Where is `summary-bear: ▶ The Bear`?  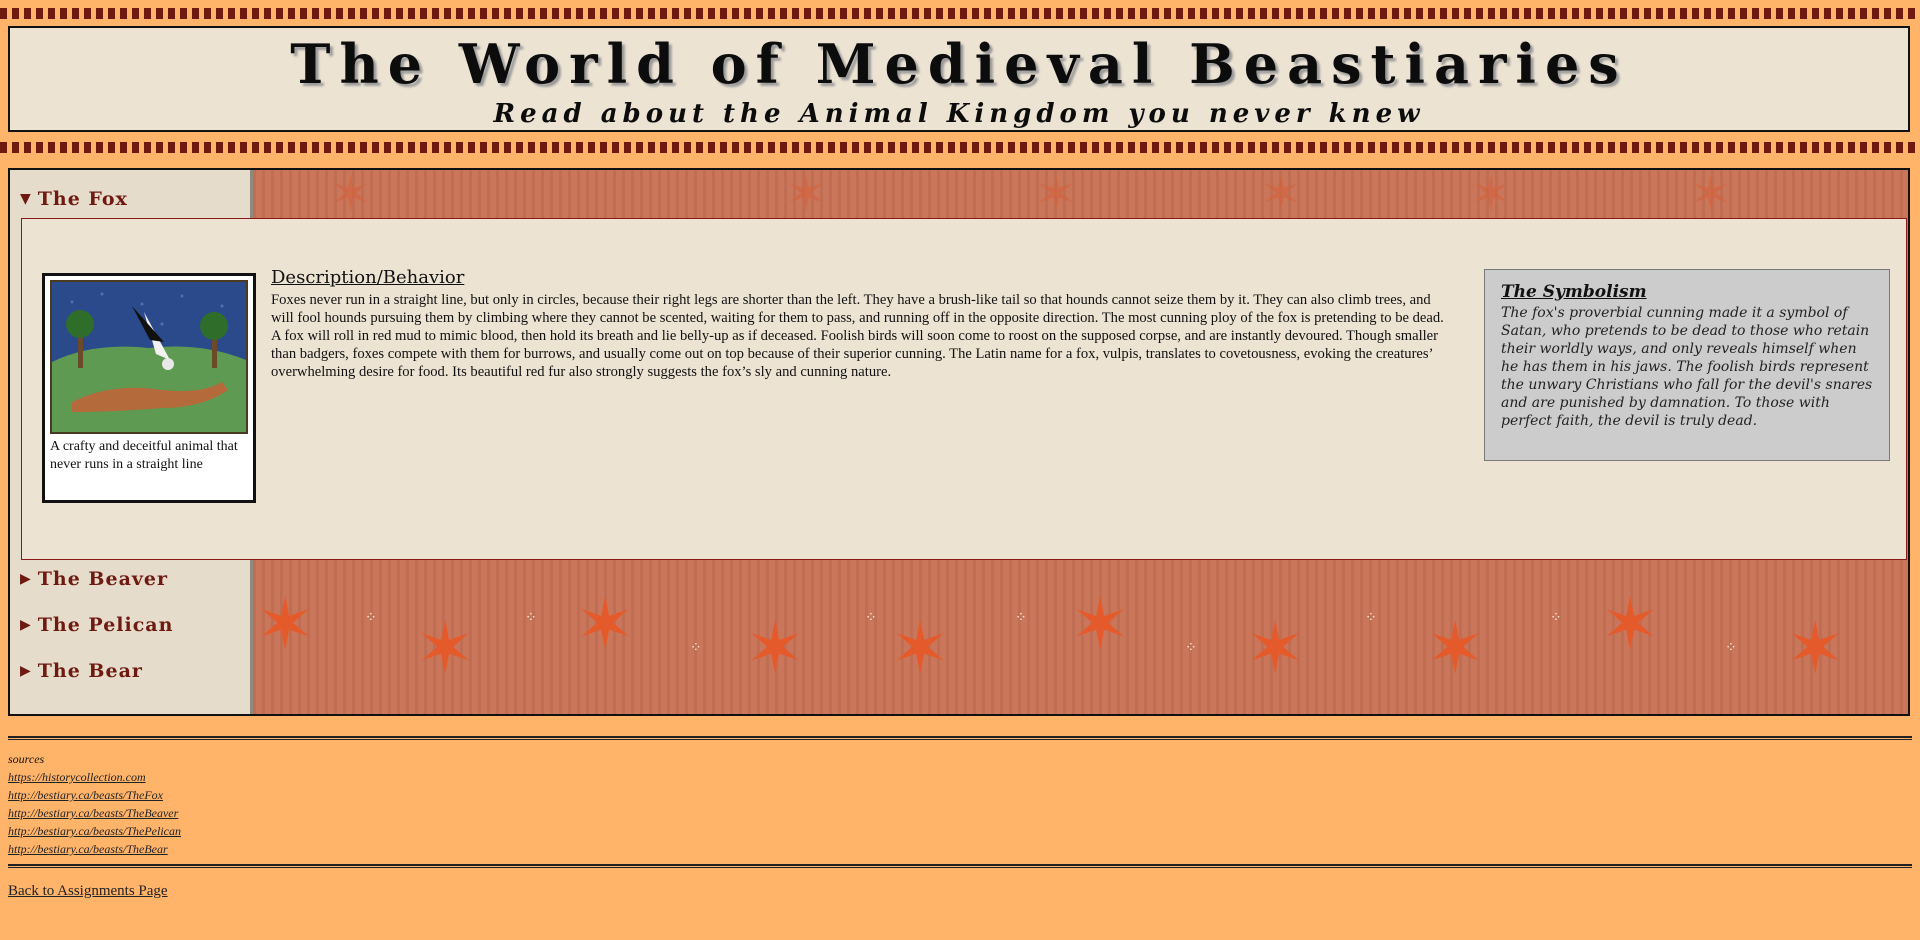 summary-bear: ▶ The Bear is located at coordinates (81, 671).